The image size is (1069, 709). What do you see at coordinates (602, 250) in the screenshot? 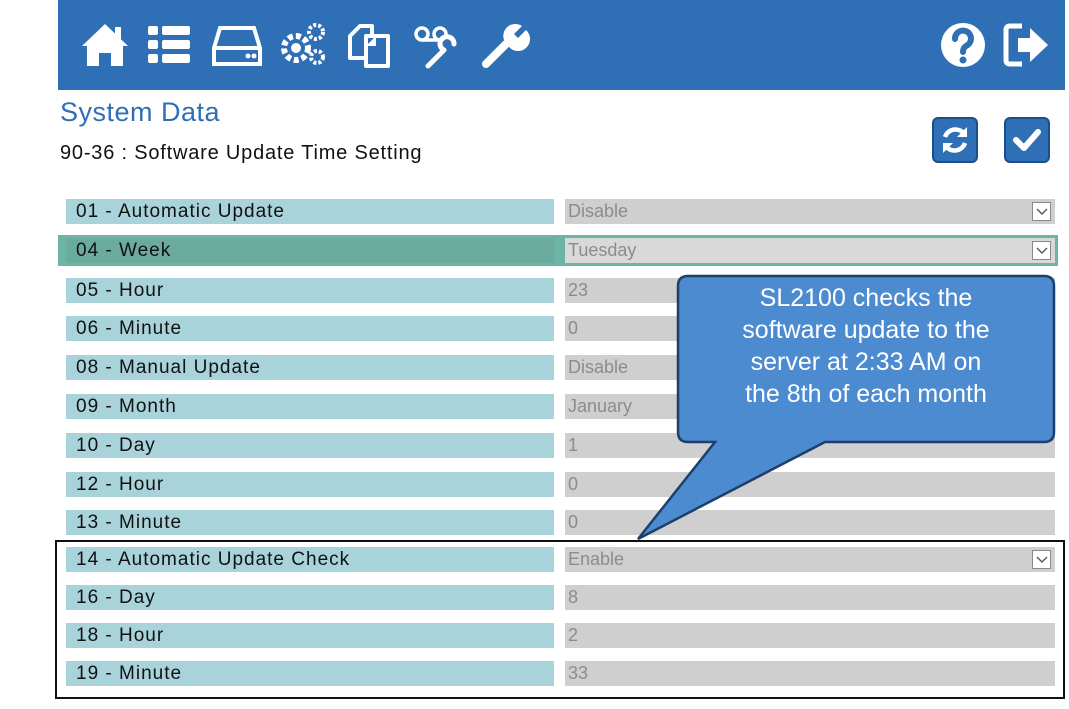
I see `setting-value: Tuesday` at bounding box center [602, 250].